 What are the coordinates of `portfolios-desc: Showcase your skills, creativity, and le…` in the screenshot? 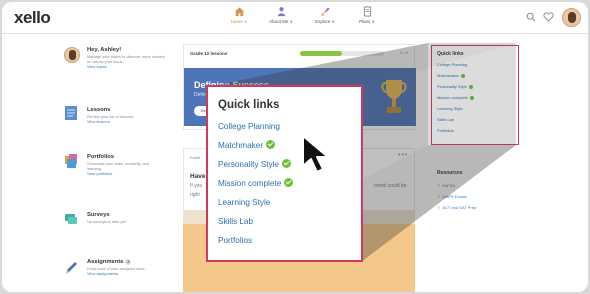 It's located at (118, 166).